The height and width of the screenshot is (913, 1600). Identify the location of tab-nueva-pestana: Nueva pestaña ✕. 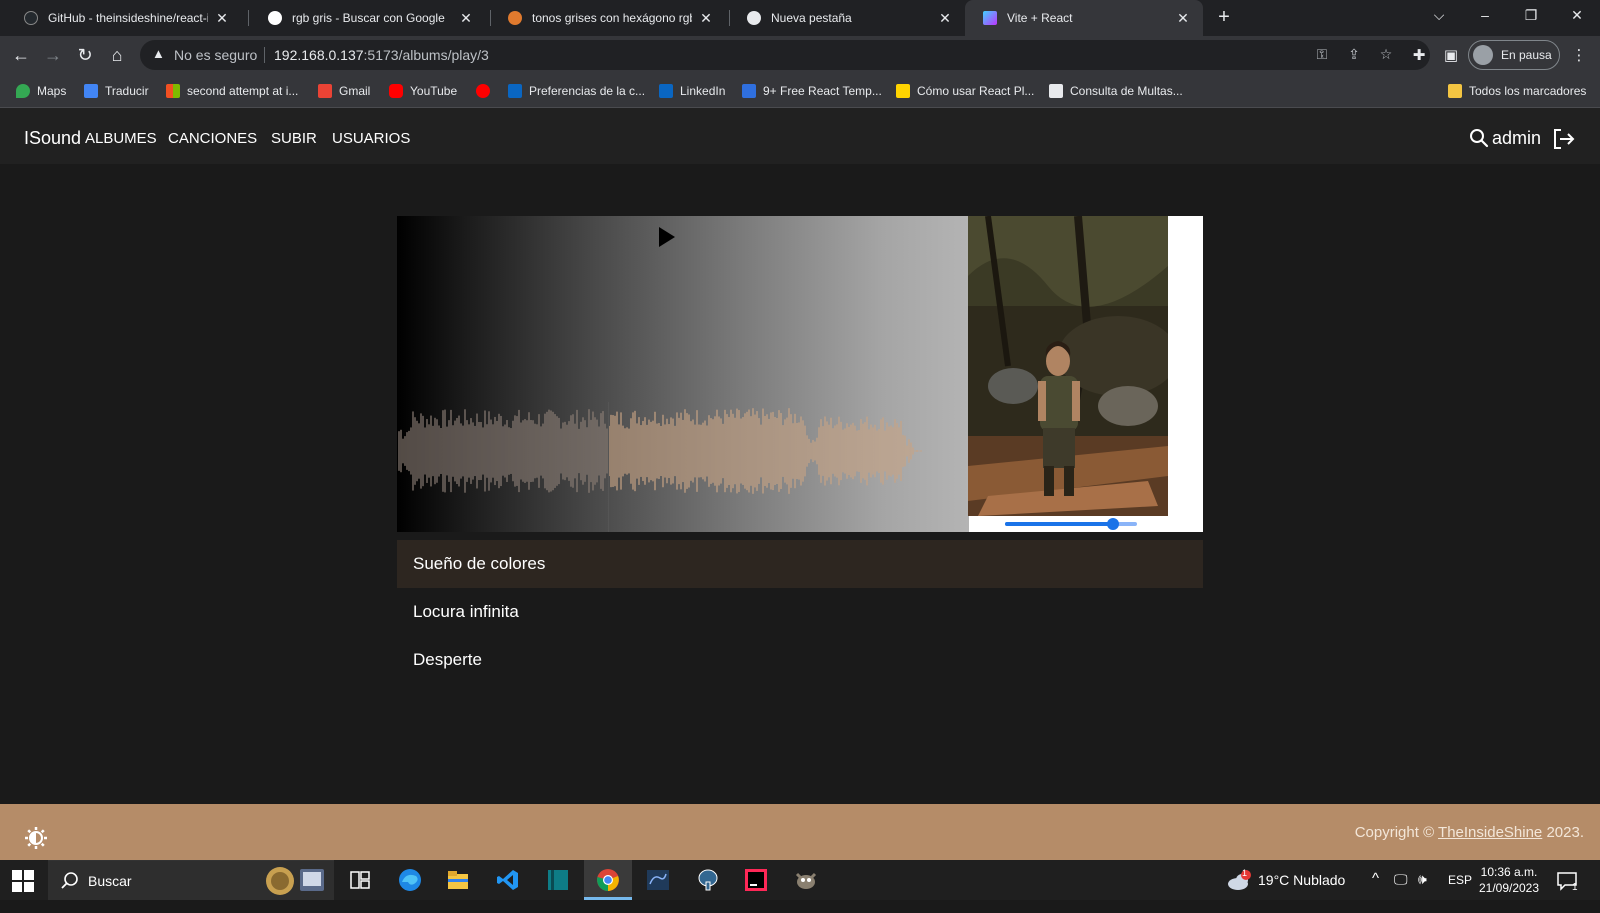
(847, 18).